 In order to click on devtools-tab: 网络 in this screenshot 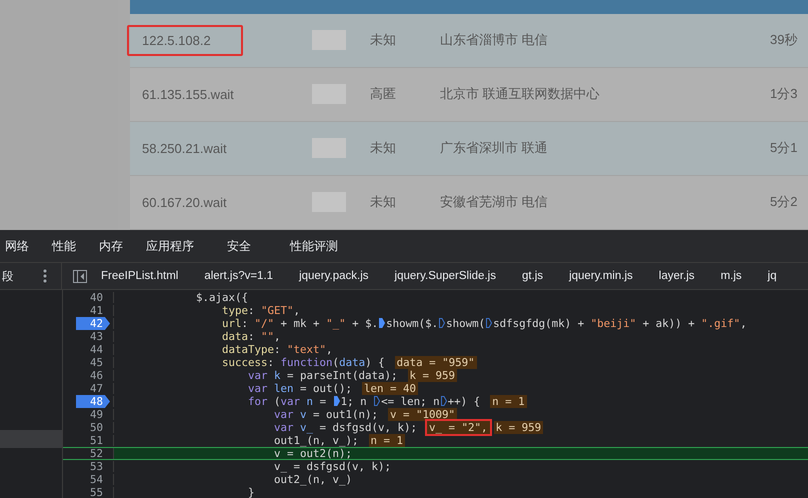, I will do `click(17, 246)`.